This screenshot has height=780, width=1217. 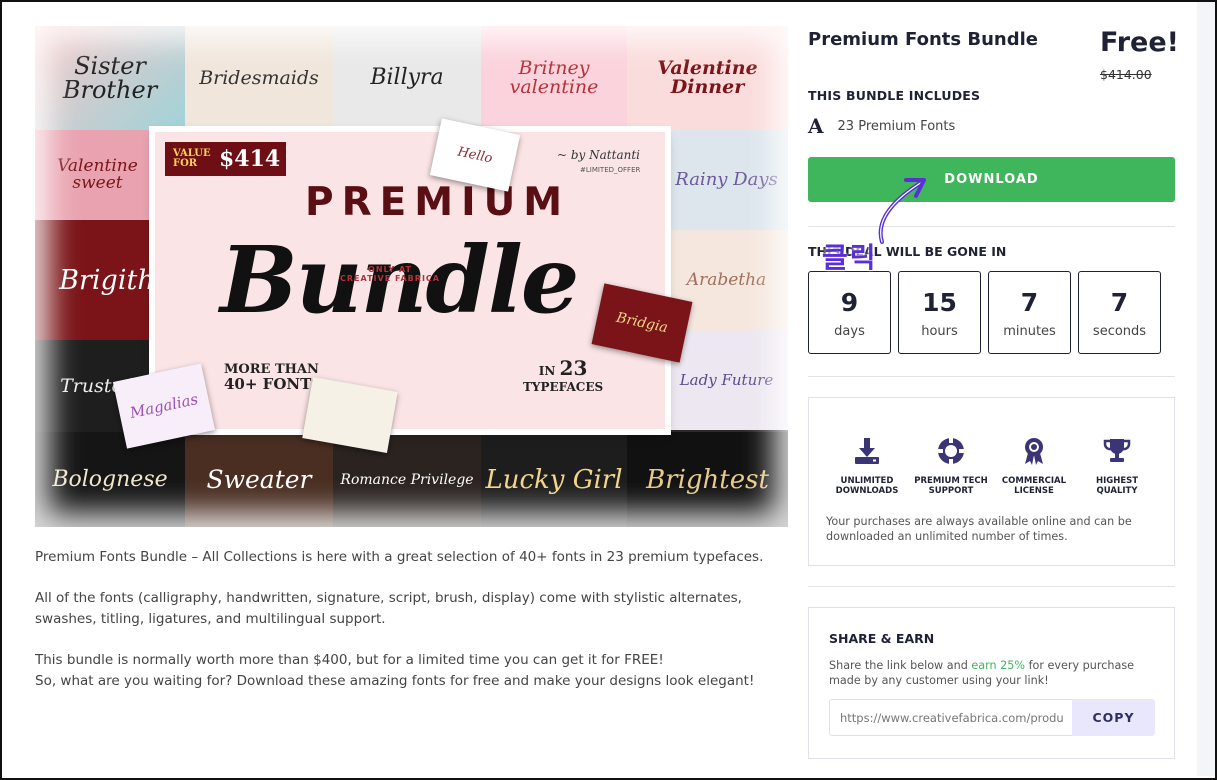 What do you see at coordinates (907, 251) in the screenshot?
I see `deal-countdown-heading: THIS DEAL WILL BE GONE IN` at bounding box center [907, 251].